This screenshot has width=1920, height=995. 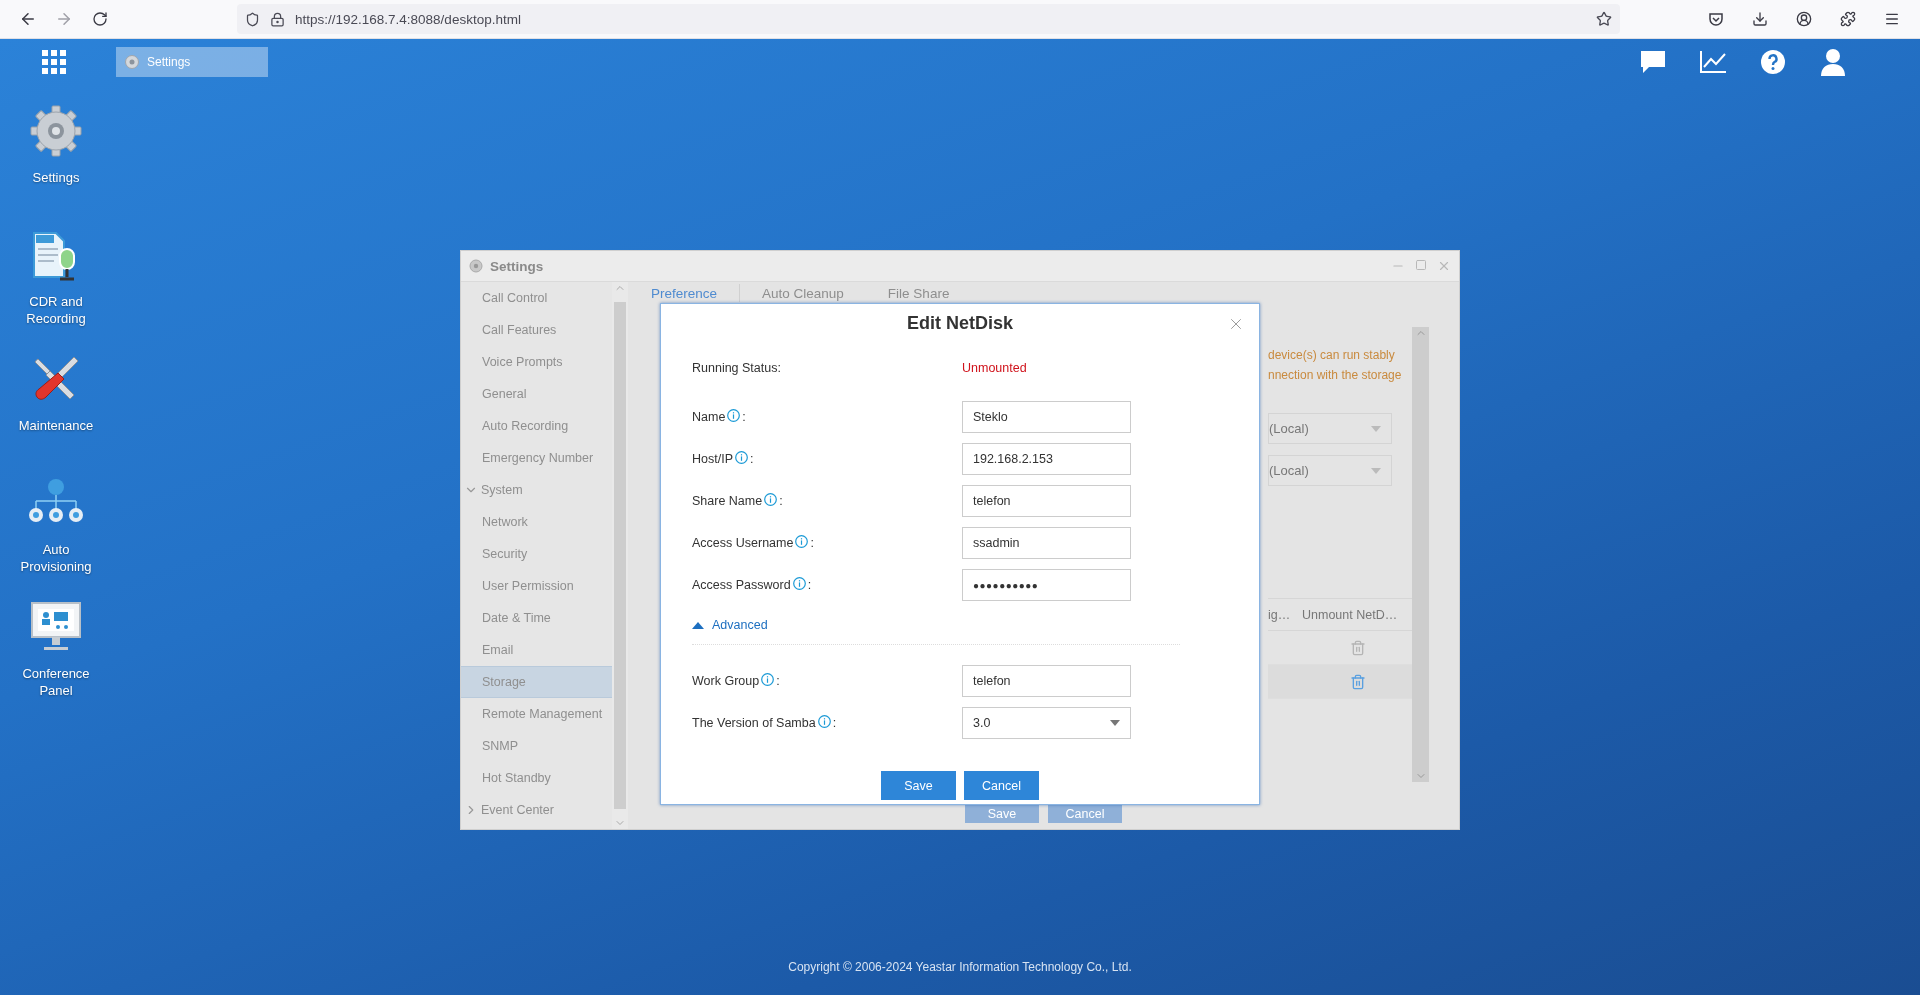 I want to click on nav-item: General, so click(x=537, y=394).